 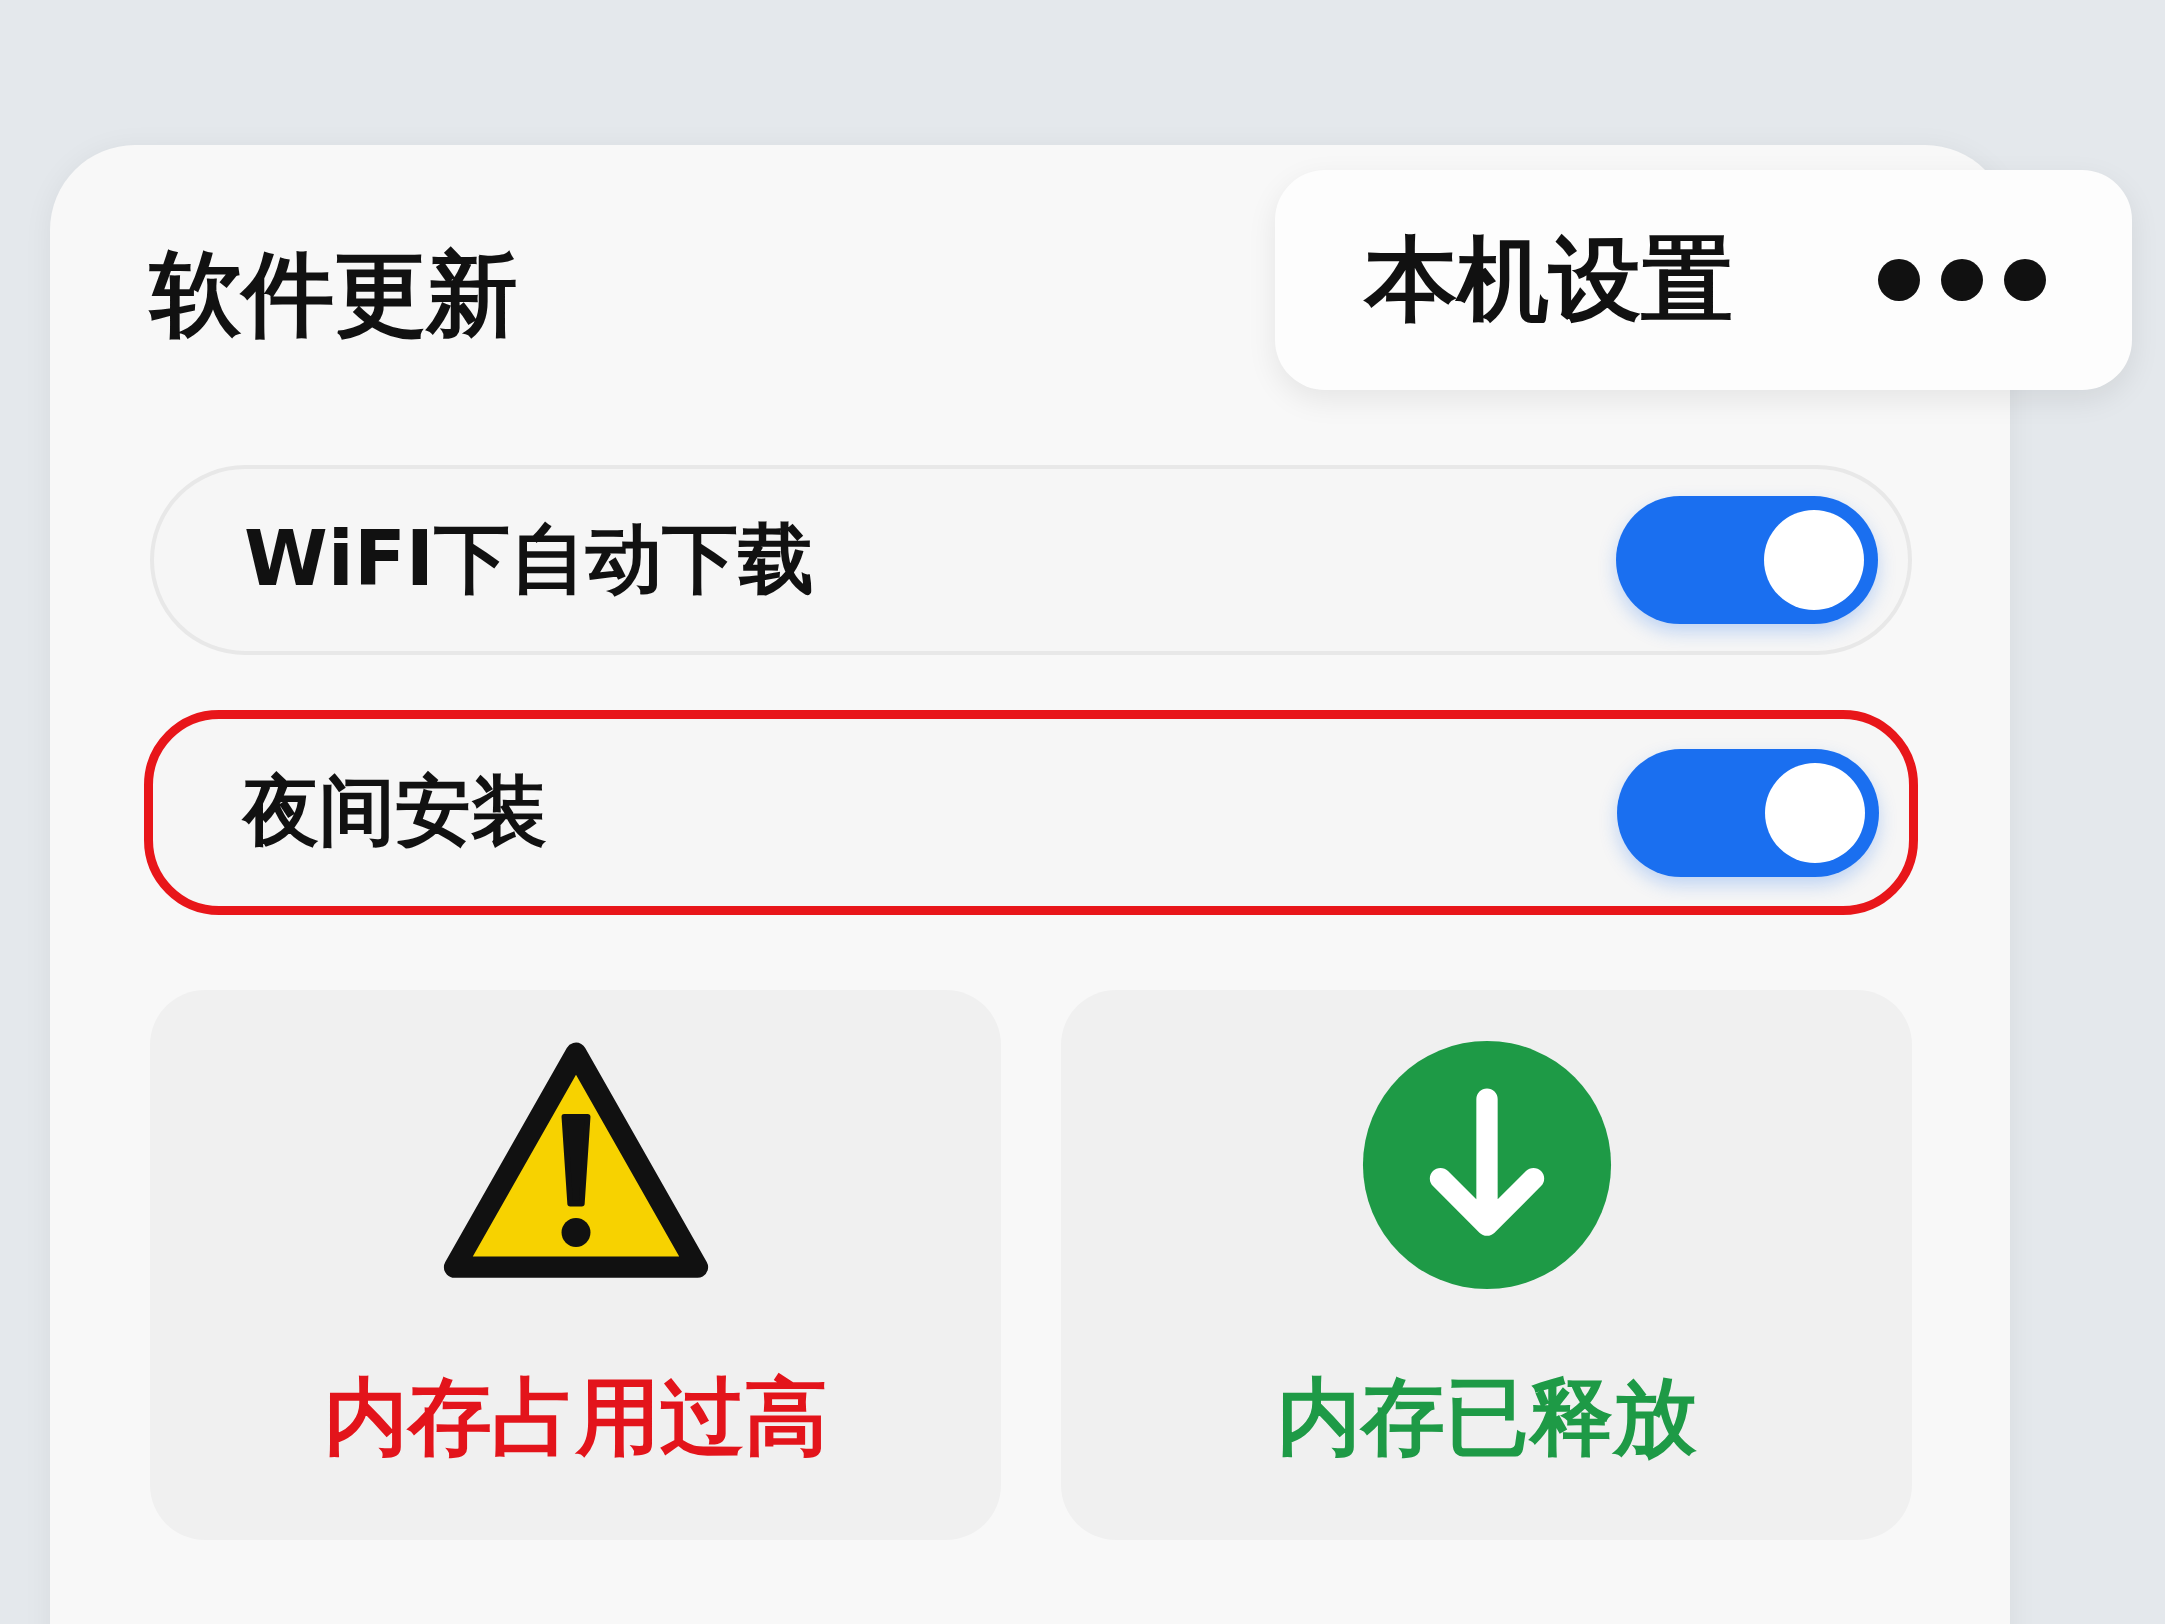 I want to click on status-label: 内存占用过高, so click(x=575, y=1417).